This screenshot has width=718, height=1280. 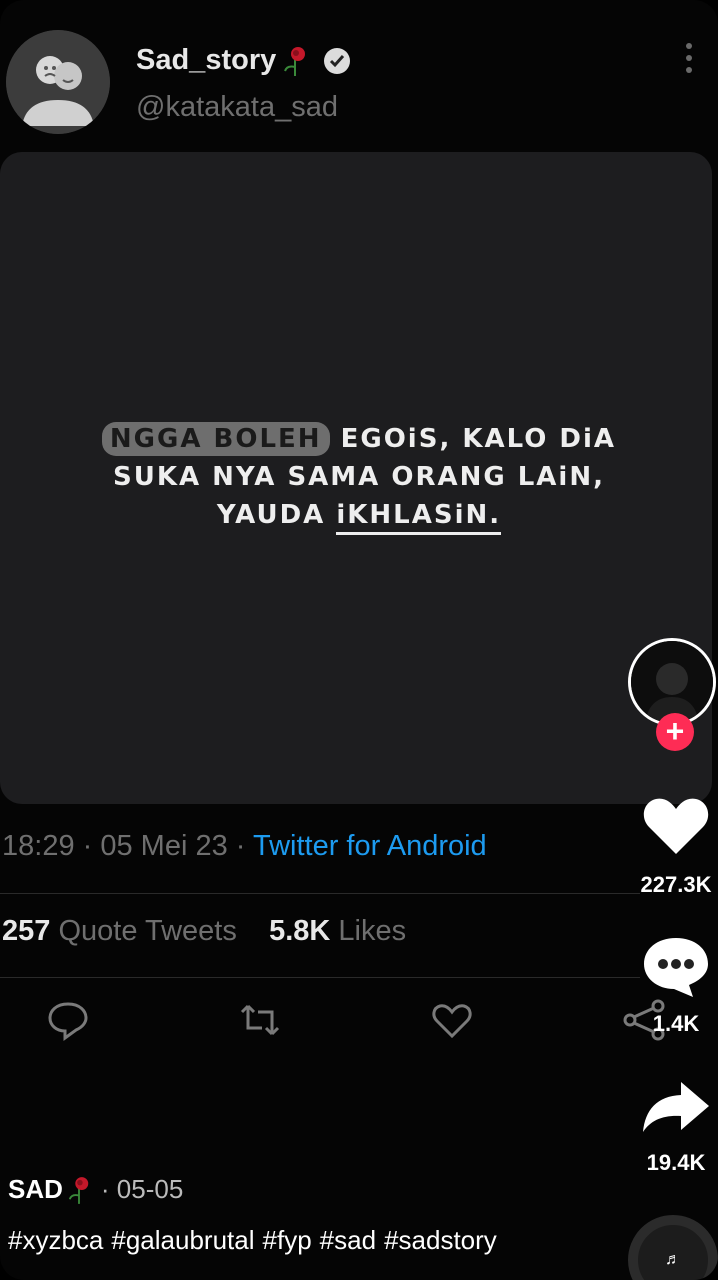 What do you see at coordinates (244, 846) in the screenshot?
I see `tweet-timestamp: 18:29 · 05 Mei 23 · Twitter for Android` at bounding box center [244, 846].